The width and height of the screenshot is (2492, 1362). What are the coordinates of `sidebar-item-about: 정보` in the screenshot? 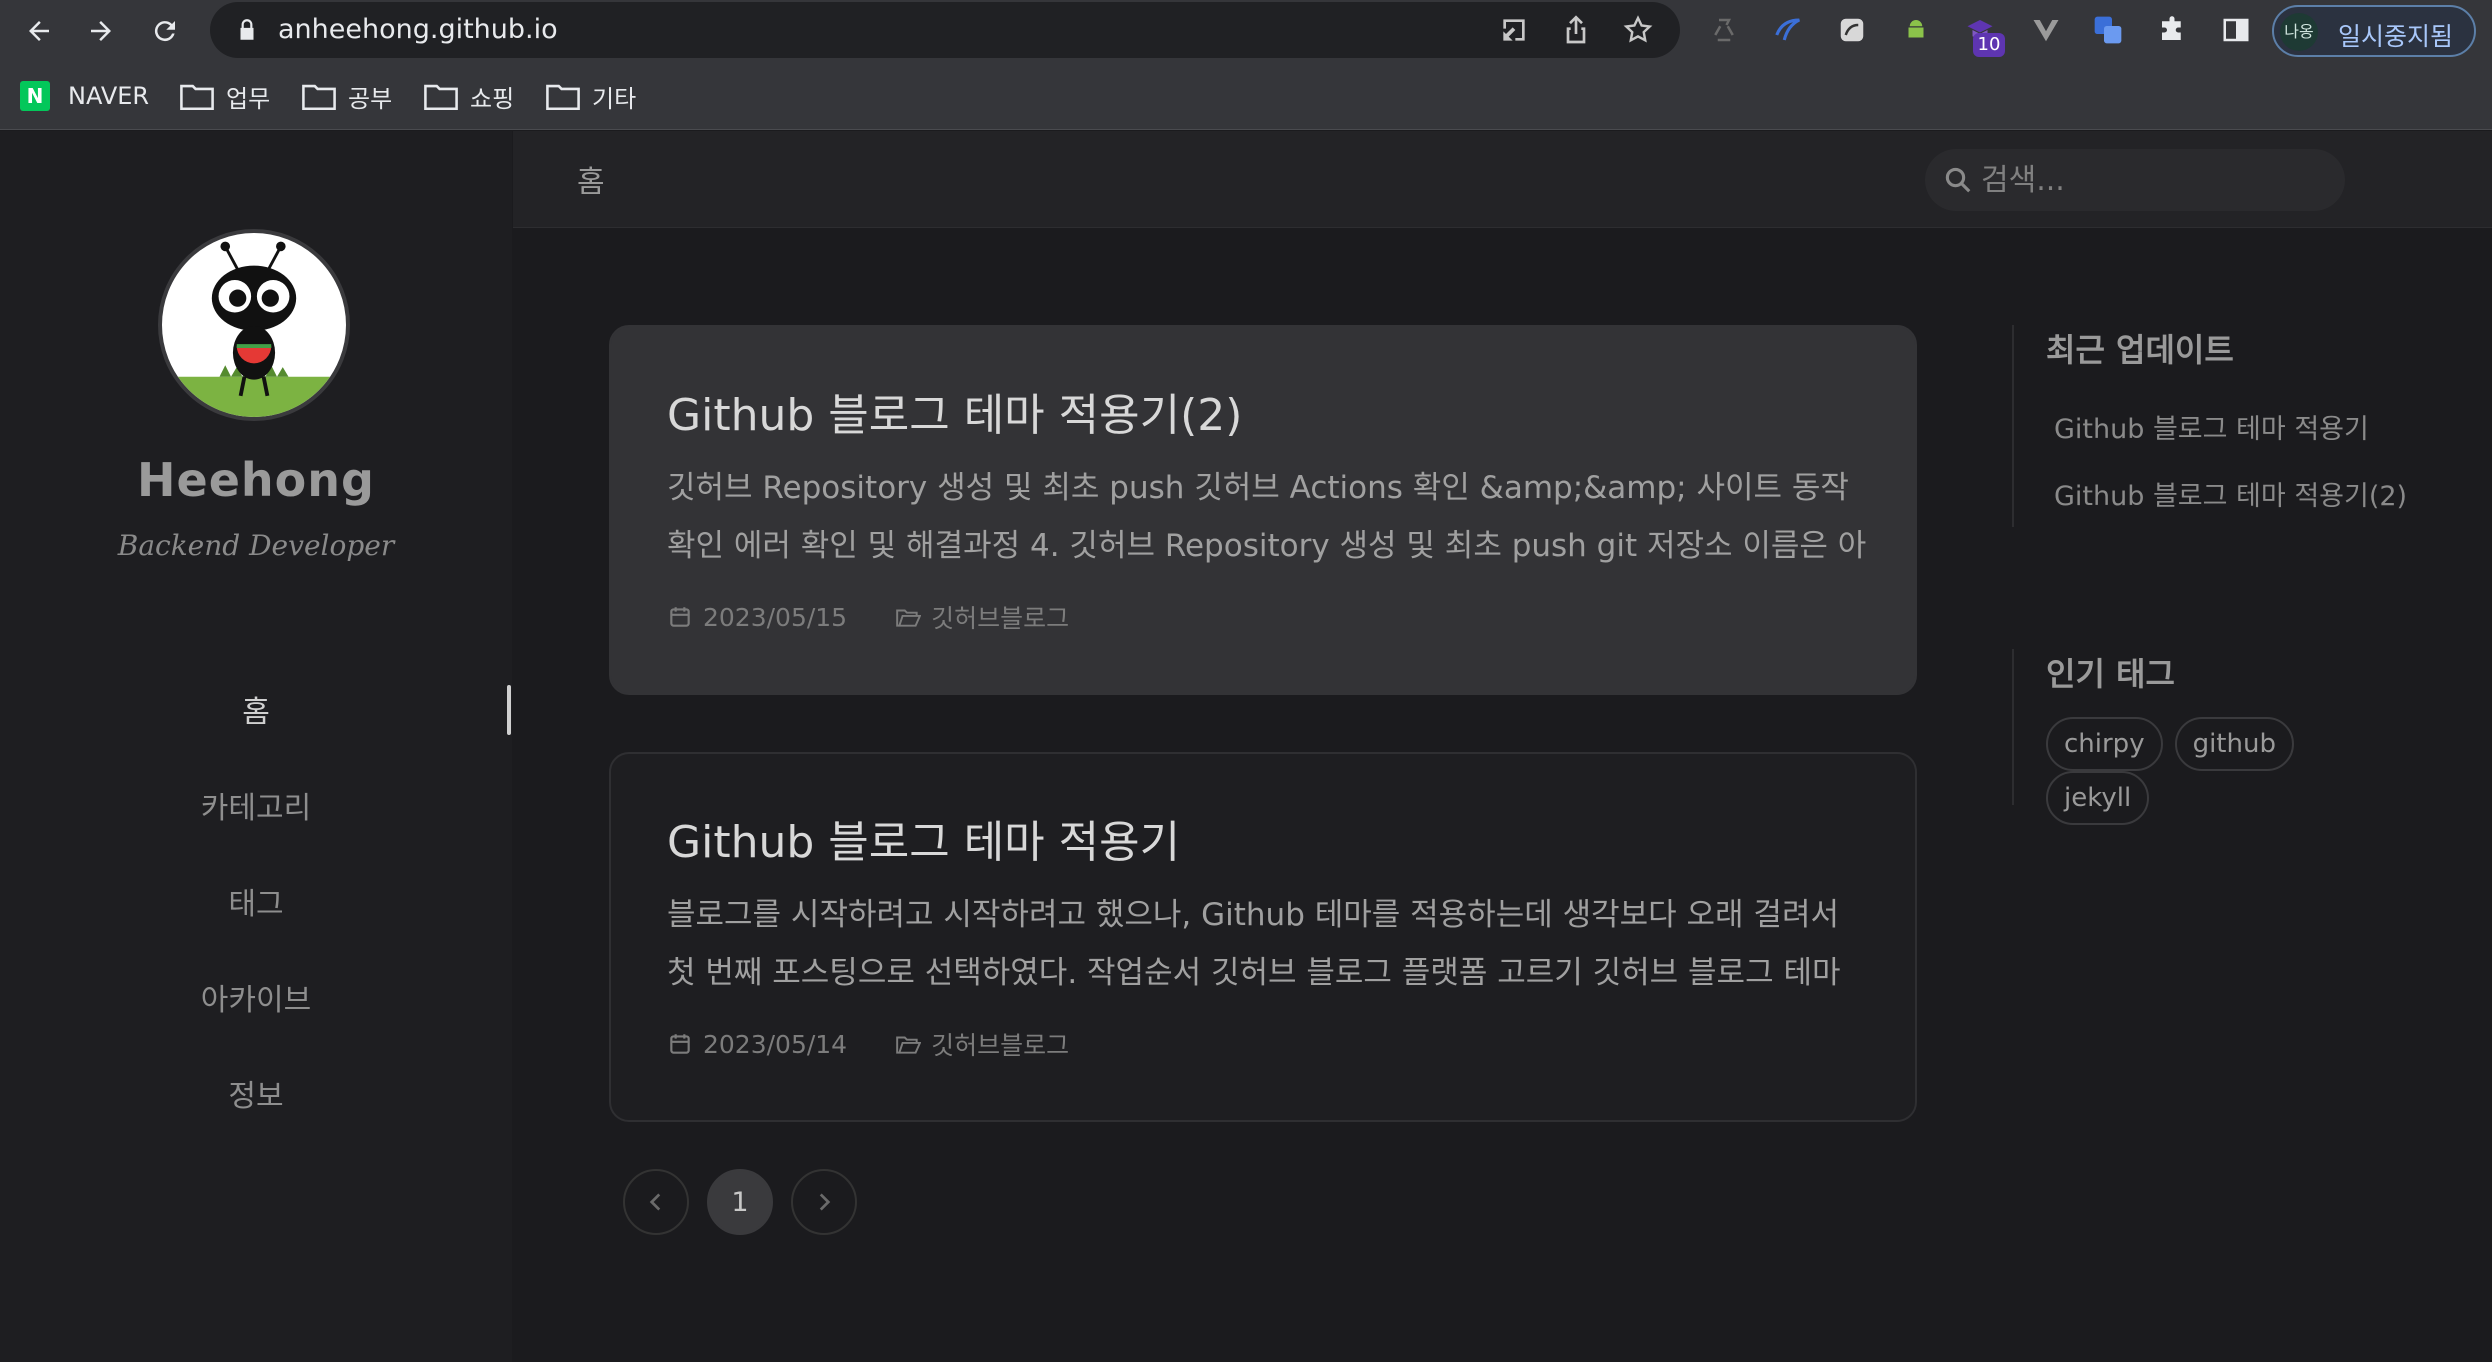 It's located at (256, 1093).